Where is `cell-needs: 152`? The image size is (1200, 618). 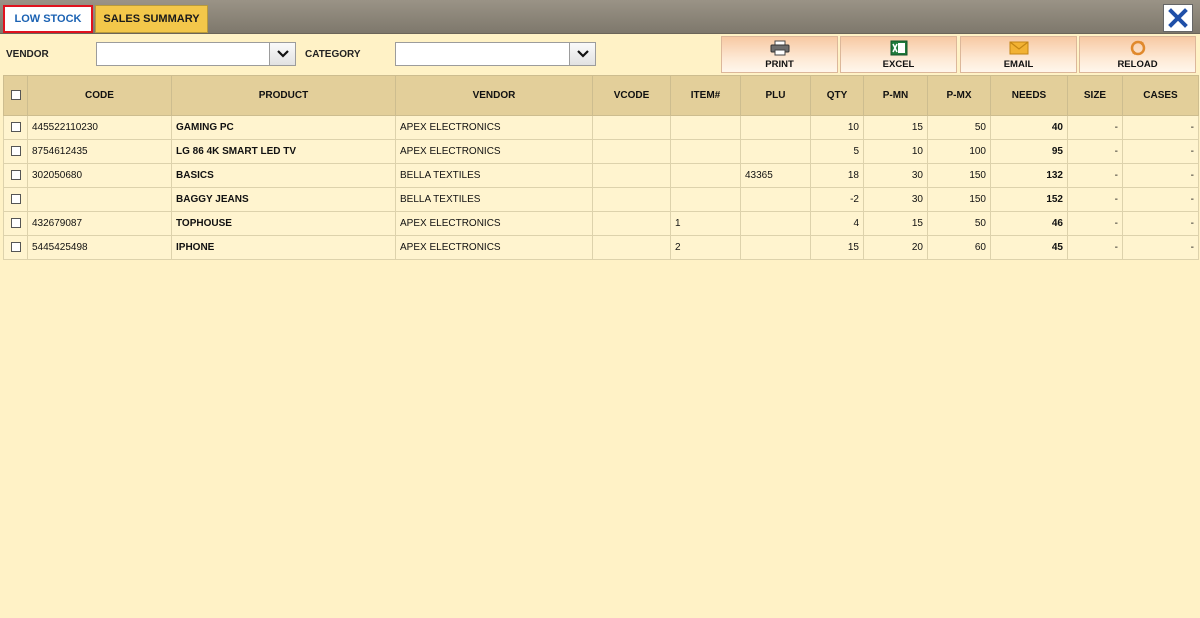
cell-needs: 152 is located at coordinates (1029, 199).